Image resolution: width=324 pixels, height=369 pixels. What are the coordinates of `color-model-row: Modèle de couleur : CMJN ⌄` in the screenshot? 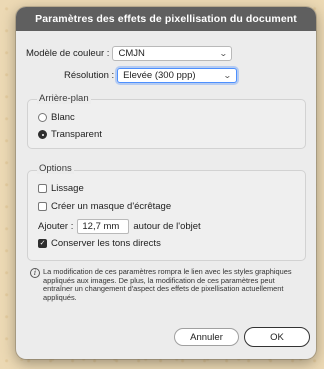 It's located at (129, 53).